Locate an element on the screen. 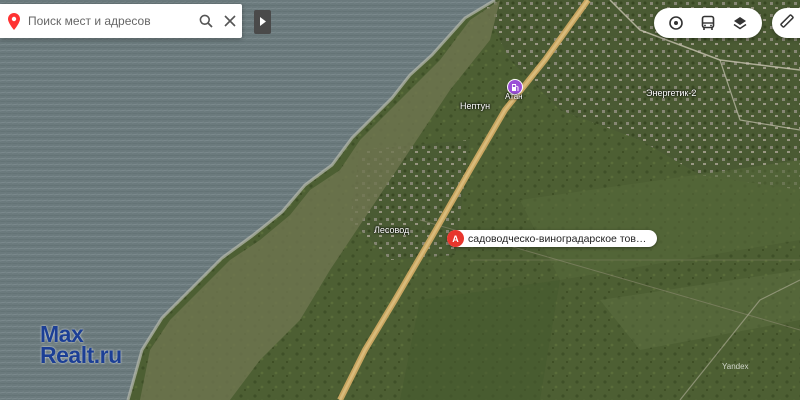 The width and height of the screenshot is (800, 400). panorama-icon is located at coordinates (676, 23).